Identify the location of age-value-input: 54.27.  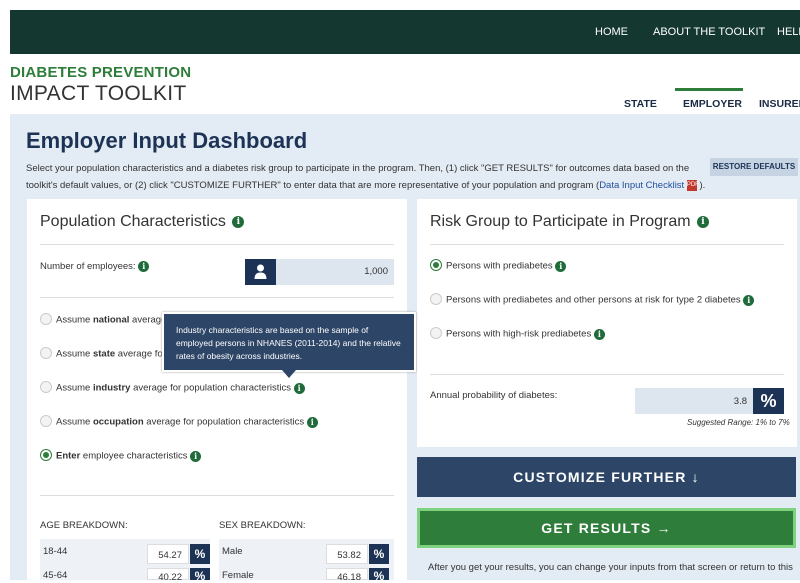
(168, 554).